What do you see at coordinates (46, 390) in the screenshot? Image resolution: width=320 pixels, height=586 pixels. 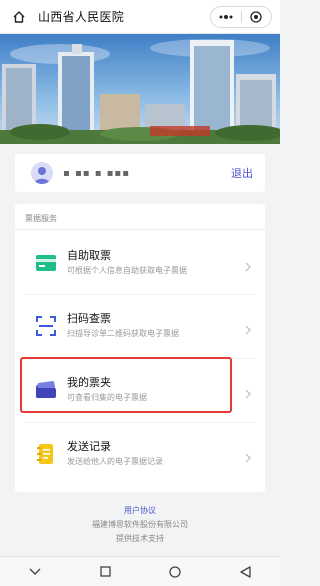 I see `folder-icon` at bounding box center [46, 390].